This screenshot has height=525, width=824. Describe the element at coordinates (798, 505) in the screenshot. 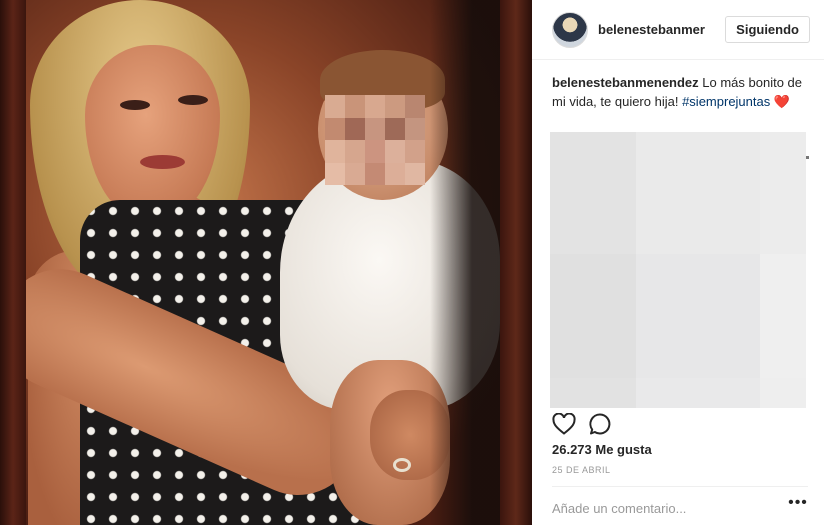

I see `more-options-icon: •••` at that location.